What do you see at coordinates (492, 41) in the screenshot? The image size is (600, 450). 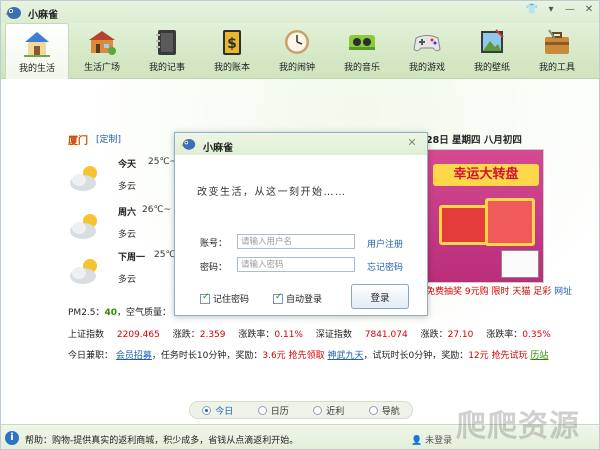 I see `wallpaper-icon` at bounding box center [492, 41].